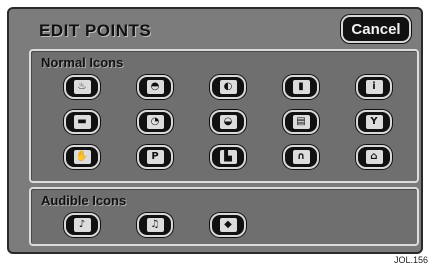 The height and width of the screenshot is (267, 432). I want to click on audible-button-music-notes: ♫, so click(155, 225).